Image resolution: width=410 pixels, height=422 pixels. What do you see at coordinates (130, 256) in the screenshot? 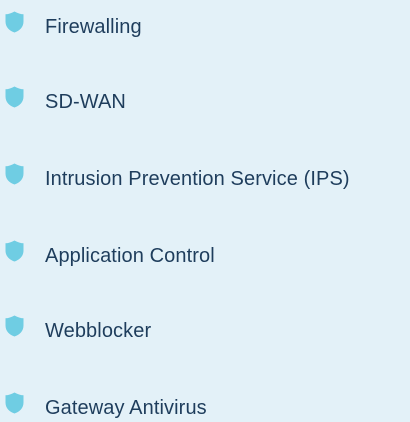
I see `feature-label: Application Control` at bounding box center [130, 256].